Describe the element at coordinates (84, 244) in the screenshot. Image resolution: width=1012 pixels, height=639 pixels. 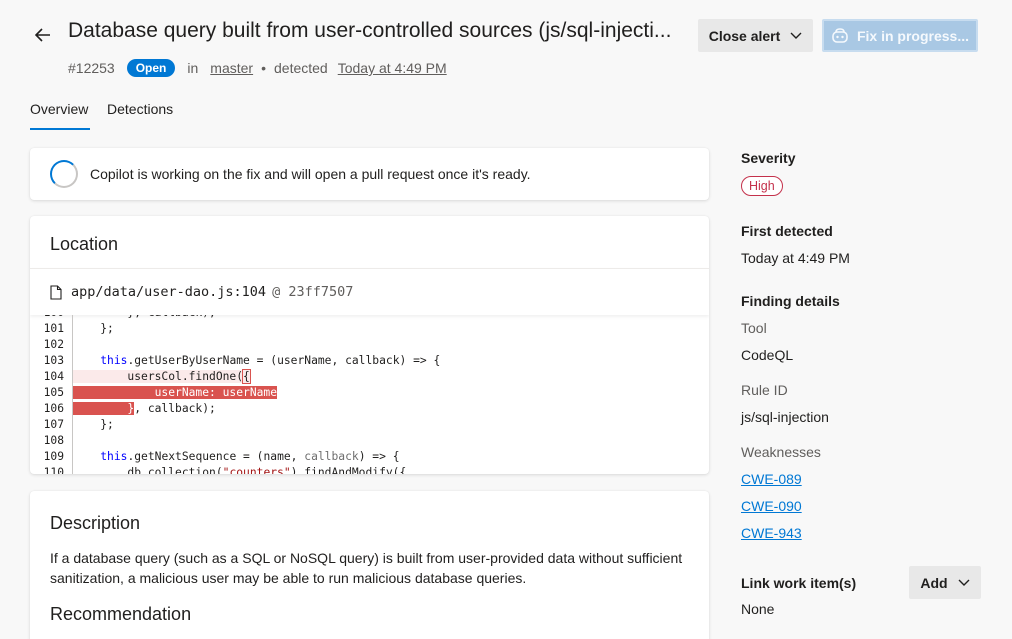
I see `location-title: Location` at that location.